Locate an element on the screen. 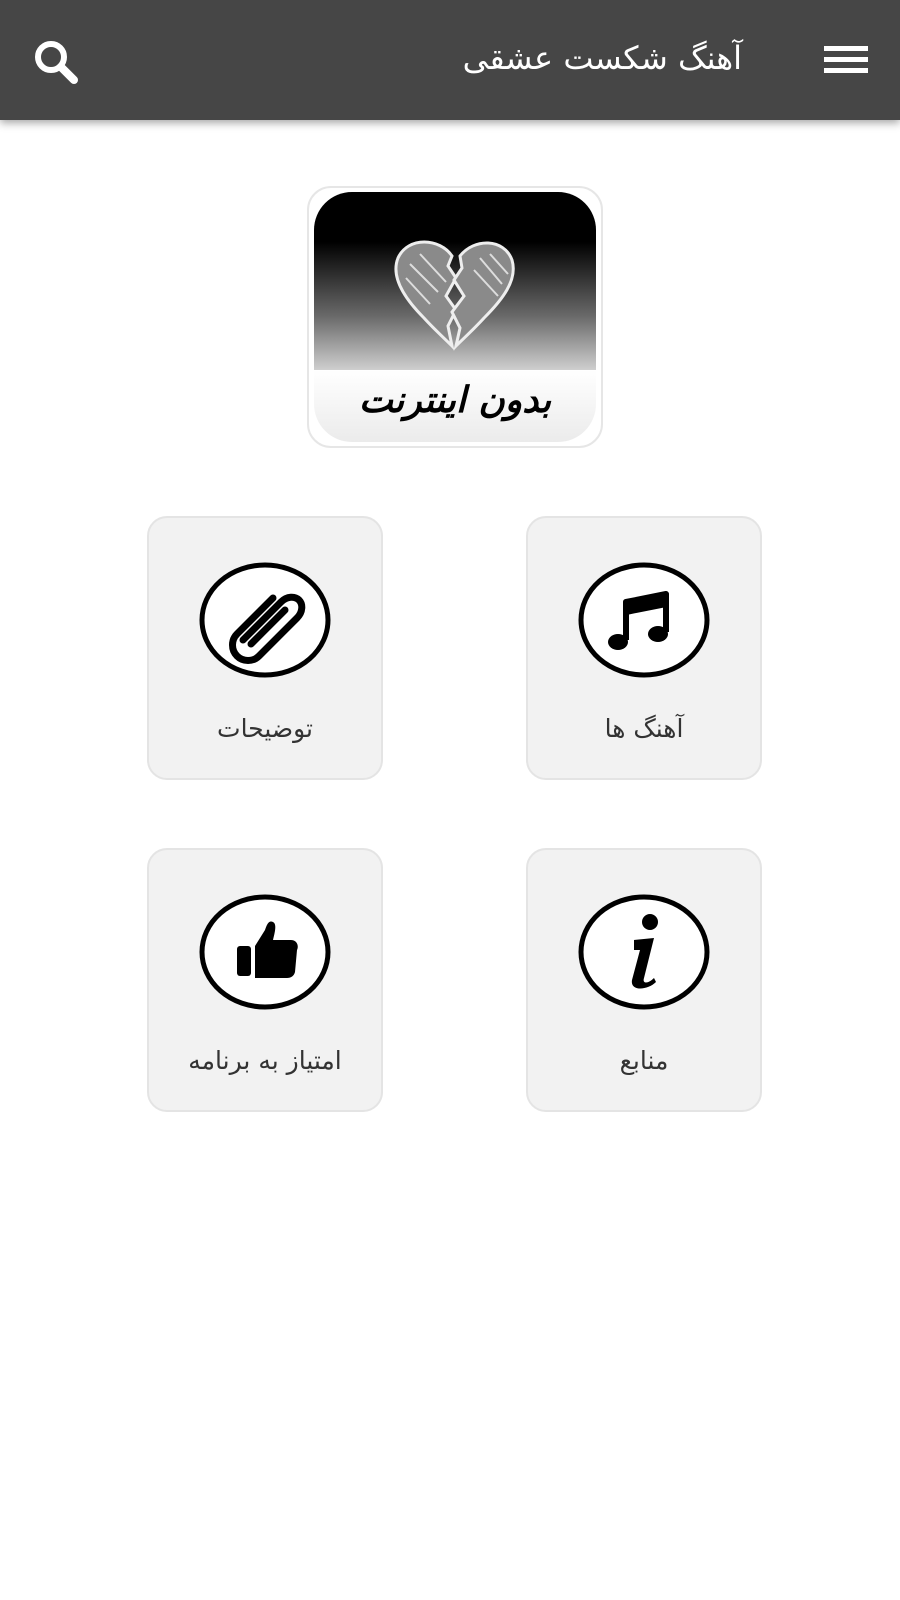  hamburger-menu-icon is located at coordinates (846, 59).